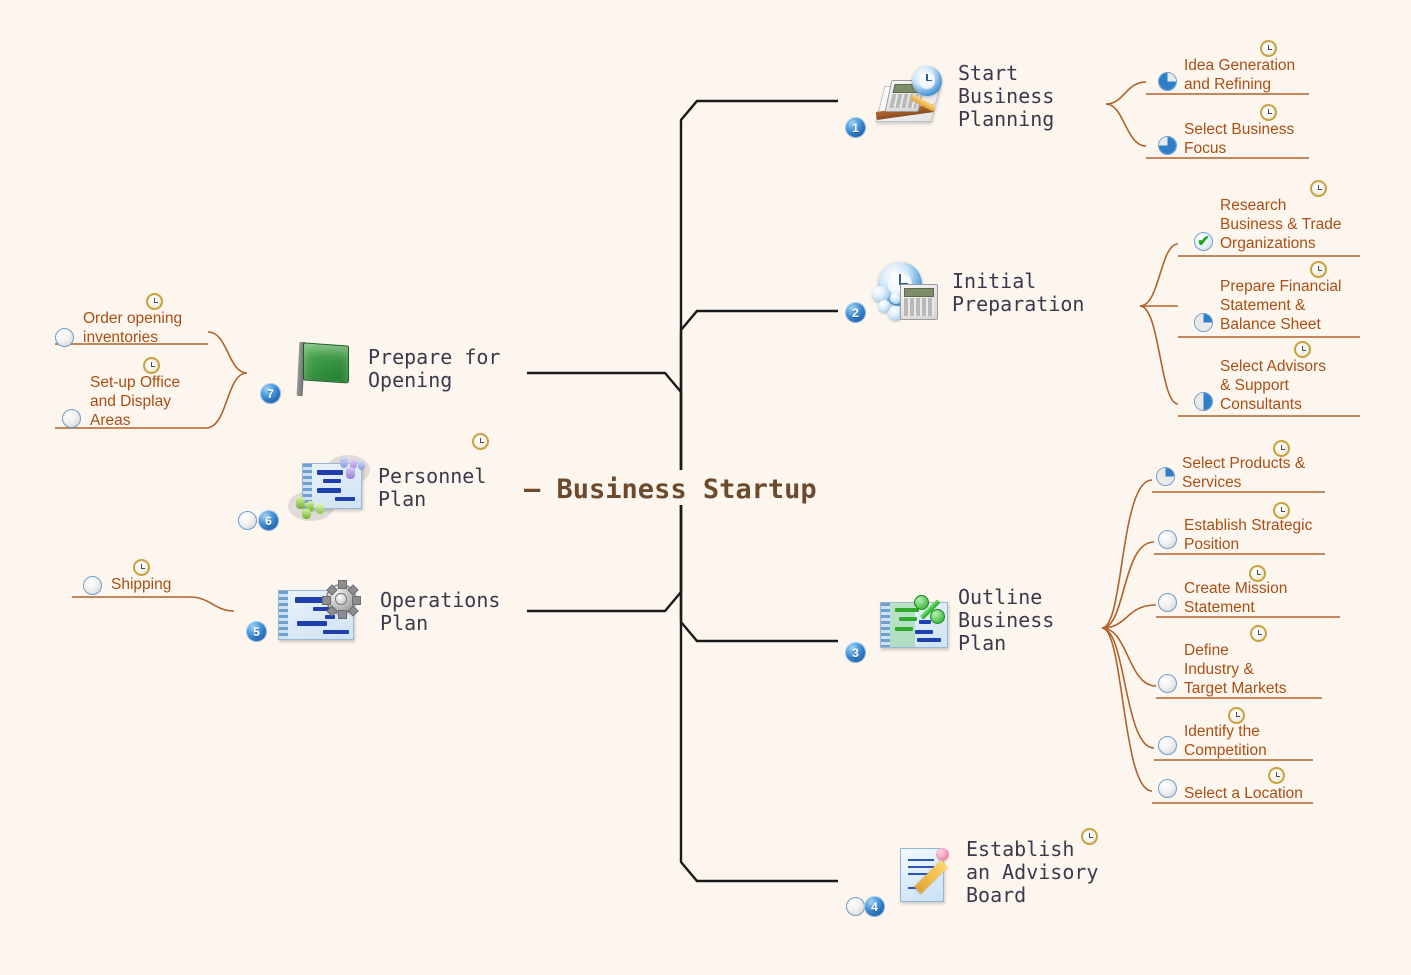 Image resolution: width=1411 pixels, height=975 pixels. I want to click on sub-topic: Select a Location, so click(1240, 794).